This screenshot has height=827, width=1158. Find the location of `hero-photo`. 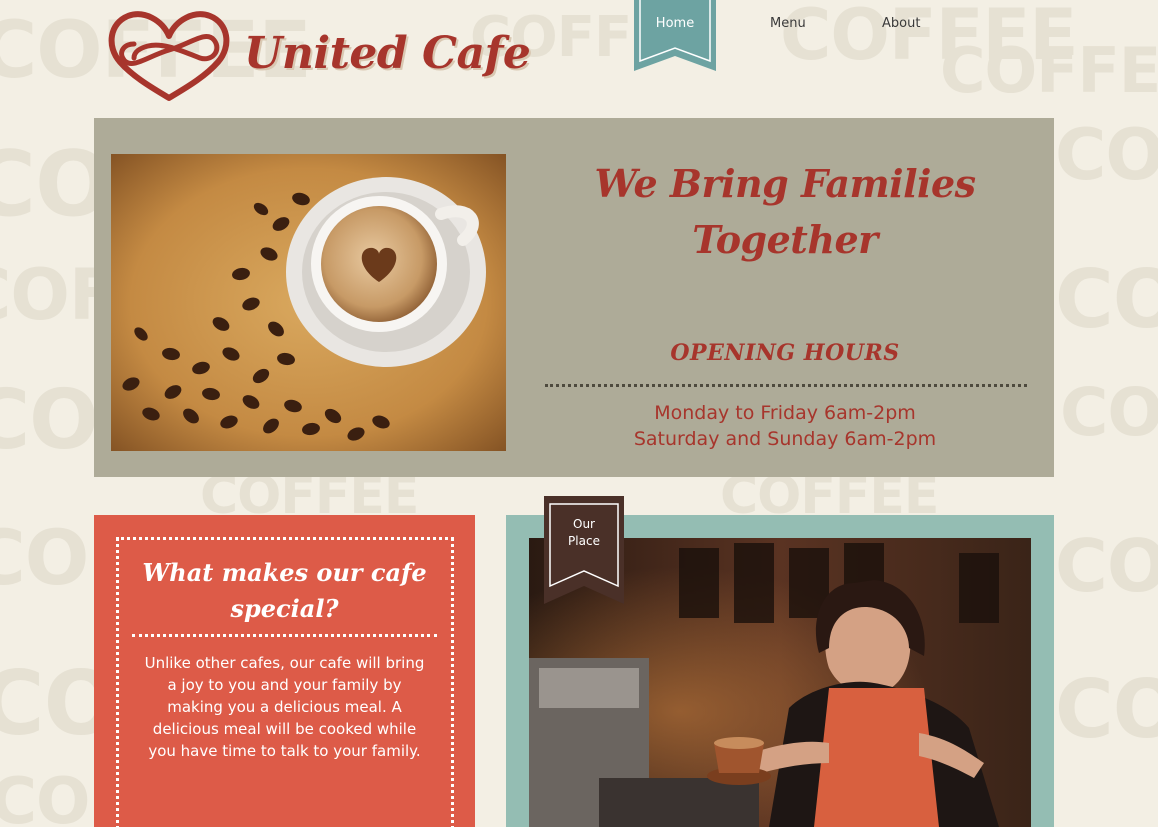

hero-photo is located at coordinates (308, 302).